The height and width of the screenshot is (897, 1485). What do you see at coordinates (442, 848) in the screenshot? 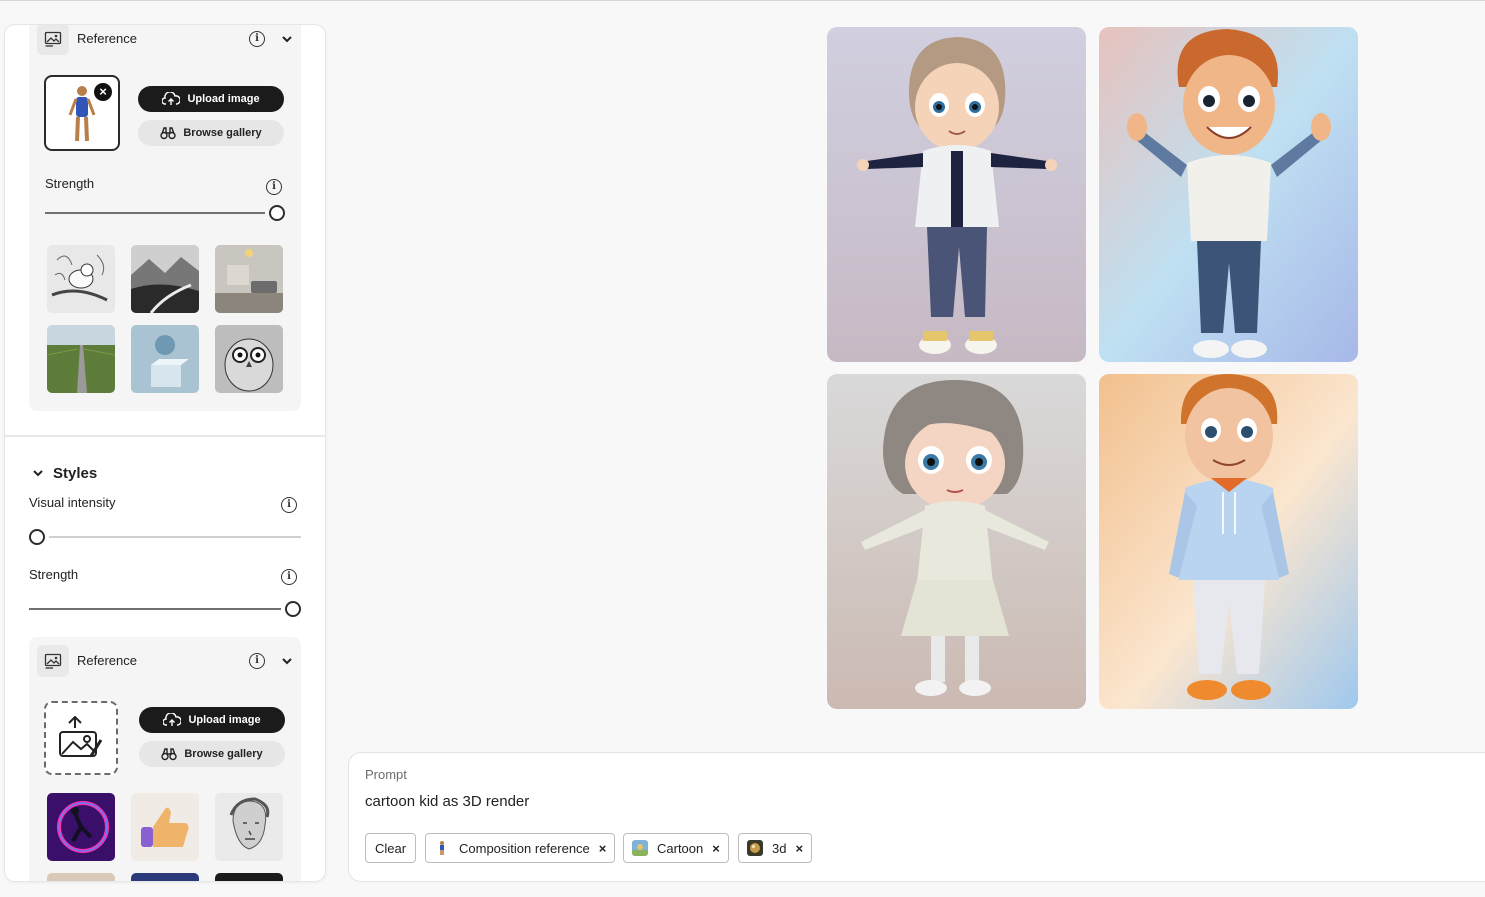
I see `figure-icon` at bounding box center [442, 848].